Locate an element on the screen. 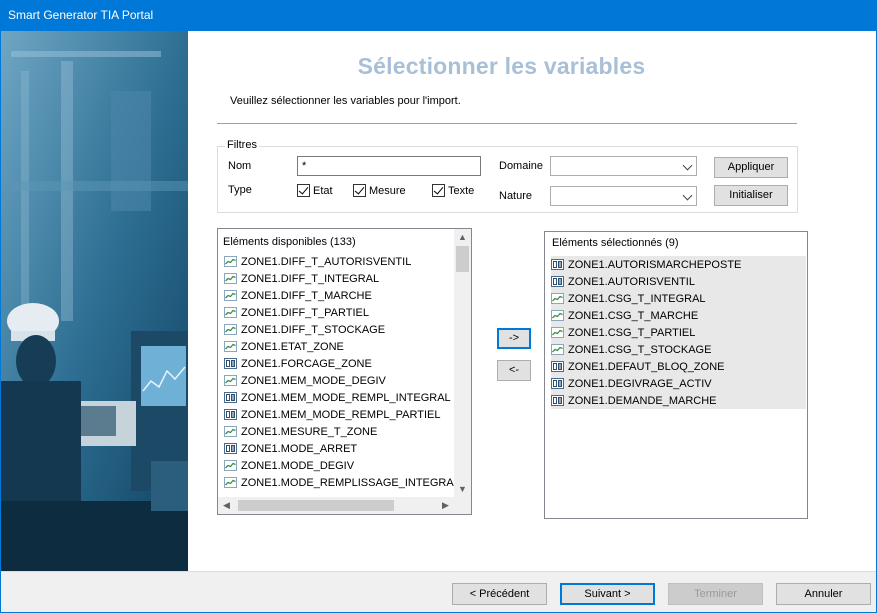 The width and height of the screenshot is (877, 613). list-item: ZONE1.DEGIVRAGE_ACTIV is located at coordinates (678, 383).